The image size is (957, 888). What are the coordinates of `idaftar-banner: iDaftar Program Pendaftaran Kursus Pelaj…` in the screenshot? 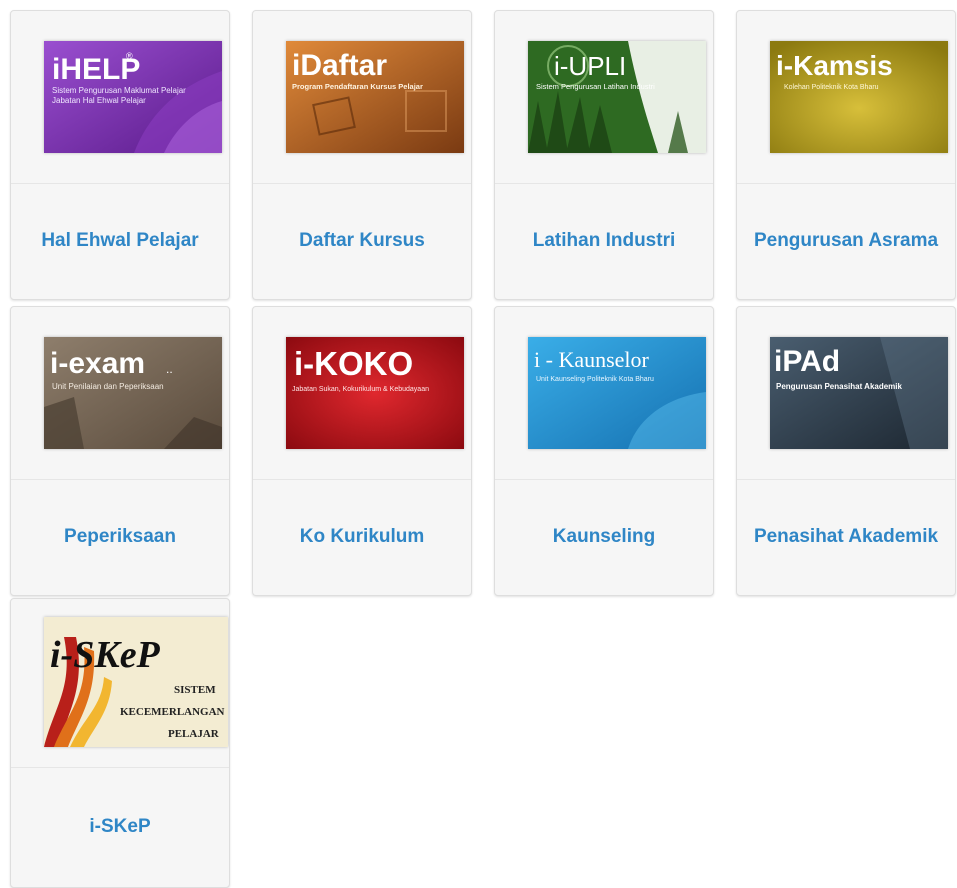 It's located at (375, 97).